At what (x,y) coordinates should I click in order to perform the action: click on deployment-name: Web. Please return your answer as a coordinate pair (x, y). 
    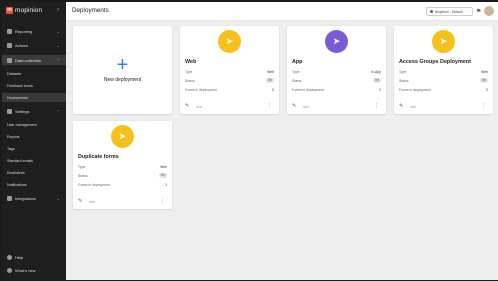
    Looking at the image, I should click on (191, 62).